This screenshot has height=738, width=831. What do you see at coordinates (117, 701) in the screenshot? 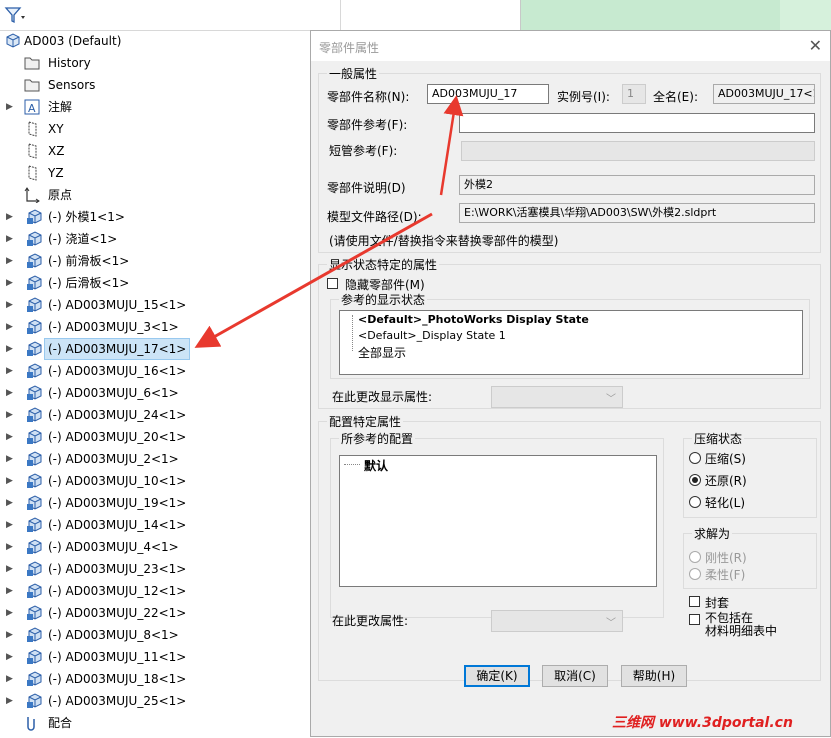
I see `tree-item-label: (-) AD003MUJU_25<1>` at bounding box center [117, 701].